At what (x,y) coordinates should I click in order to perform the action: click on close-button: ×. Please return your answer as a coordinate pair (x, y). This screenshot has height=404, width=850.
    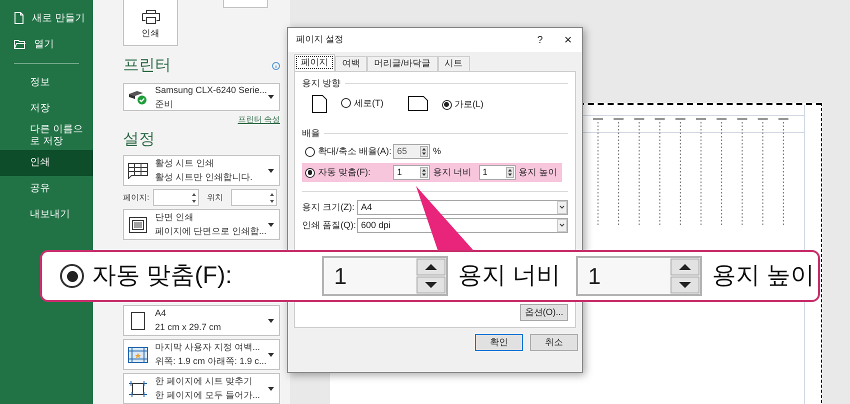
    Looking at the image, I should click on (568, 40).